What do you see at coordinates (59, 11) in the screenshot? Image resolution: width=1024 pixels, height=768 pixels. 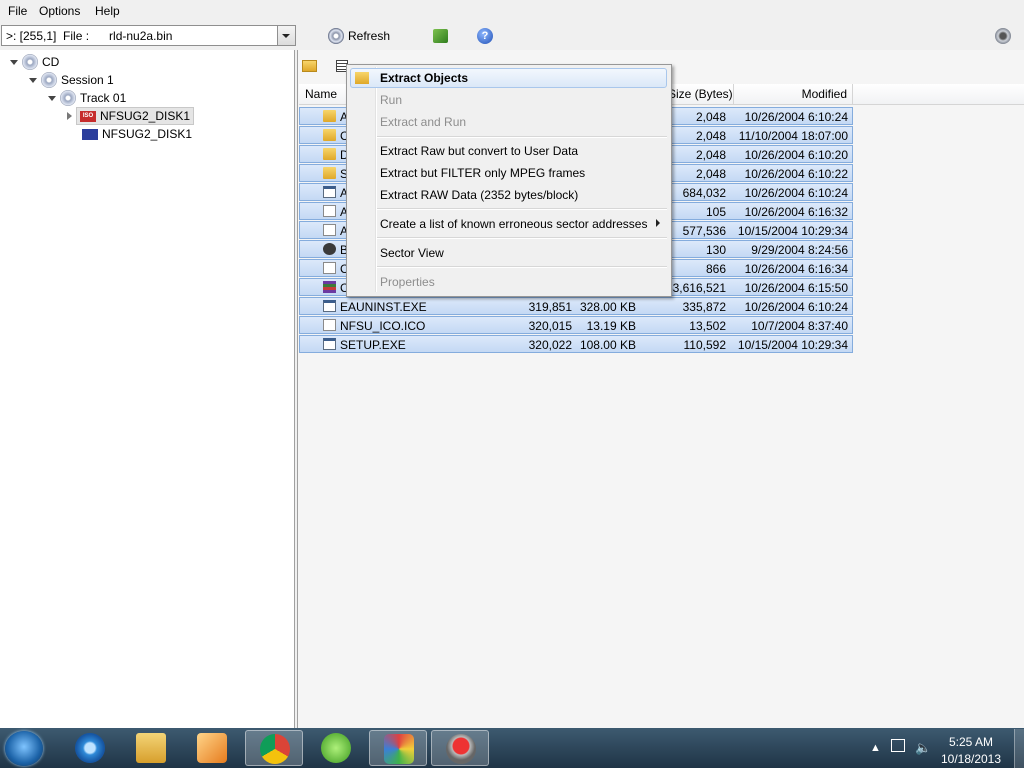 I see `menu-options: Options` at bounding box center [59, 11].